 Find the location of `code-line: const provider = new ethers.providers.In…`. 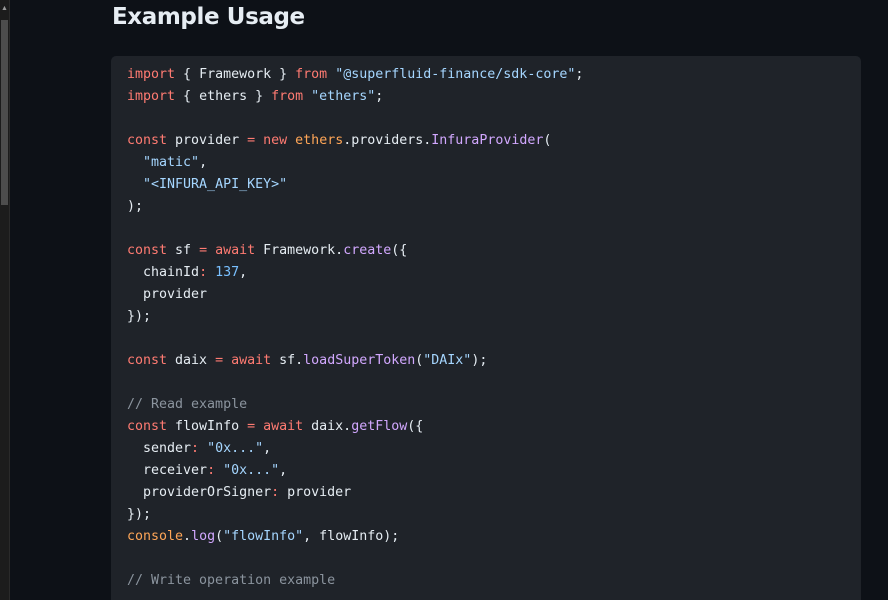

code-line: const provider = new ethers.providers.In… is located at coordinates (355, 141).